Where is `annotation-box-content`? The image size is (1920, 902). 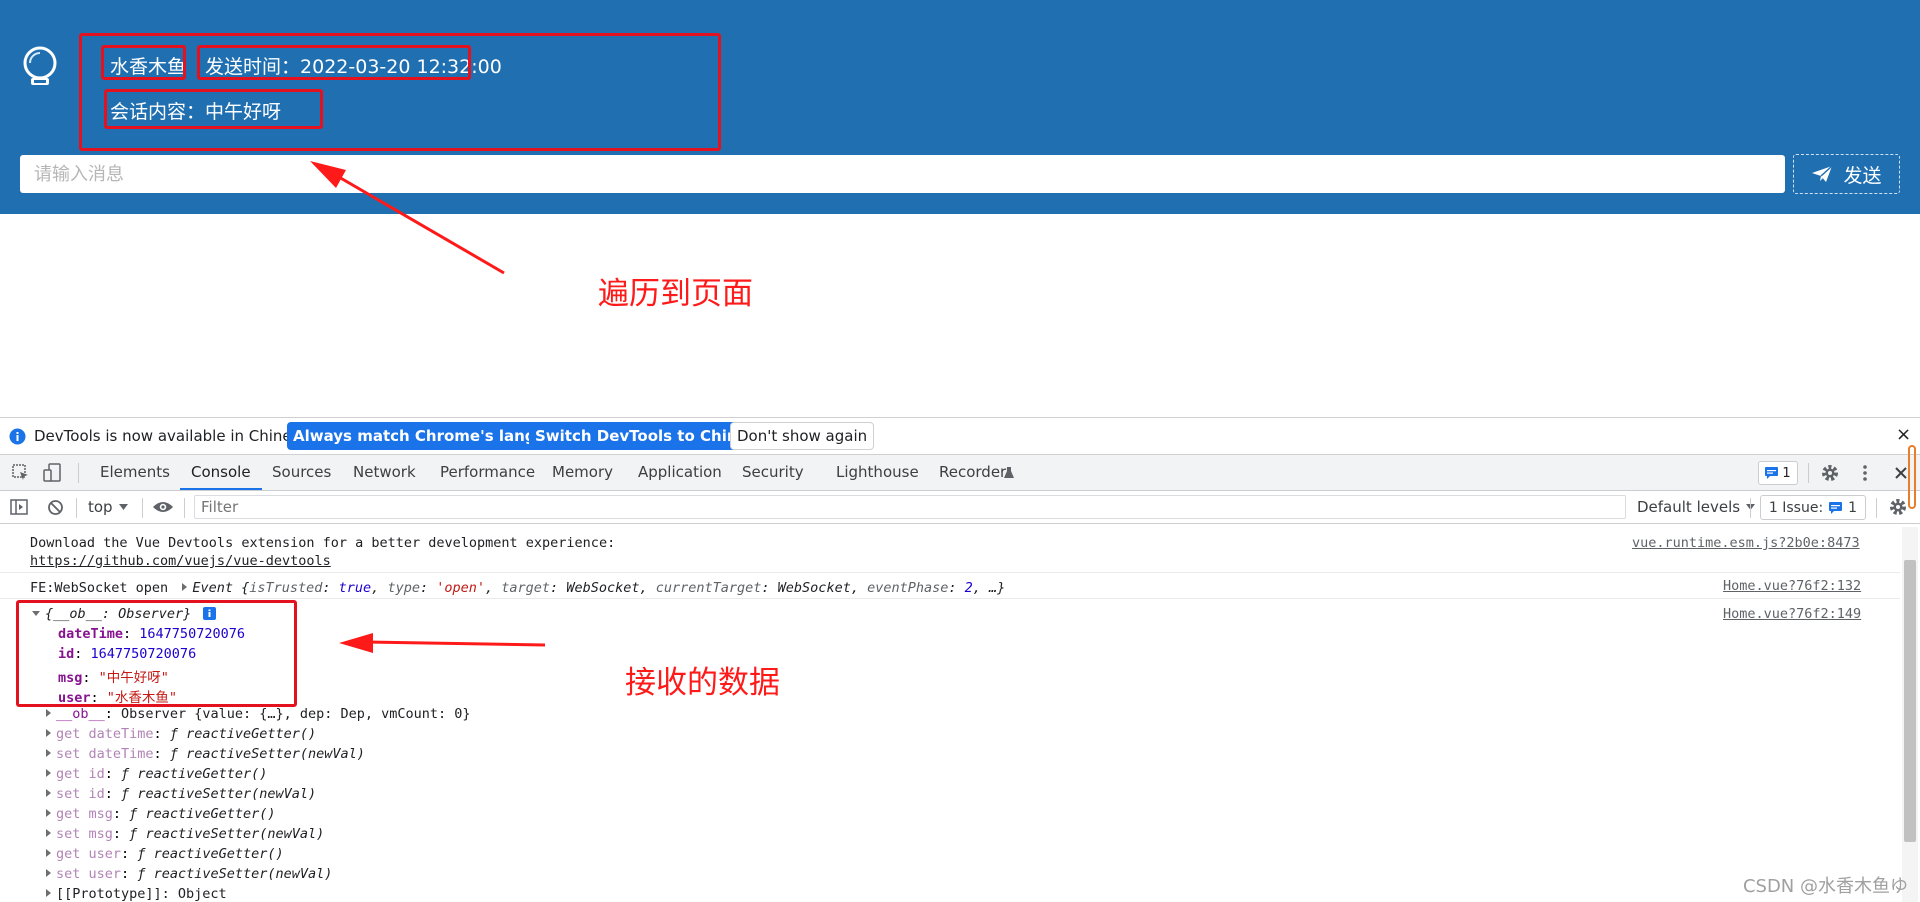
annotation-box-content is located at coordinates (213, 109).